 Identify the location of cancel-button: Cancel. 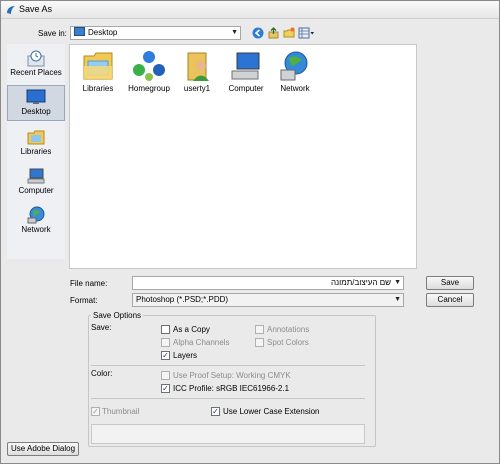
(450, 300).